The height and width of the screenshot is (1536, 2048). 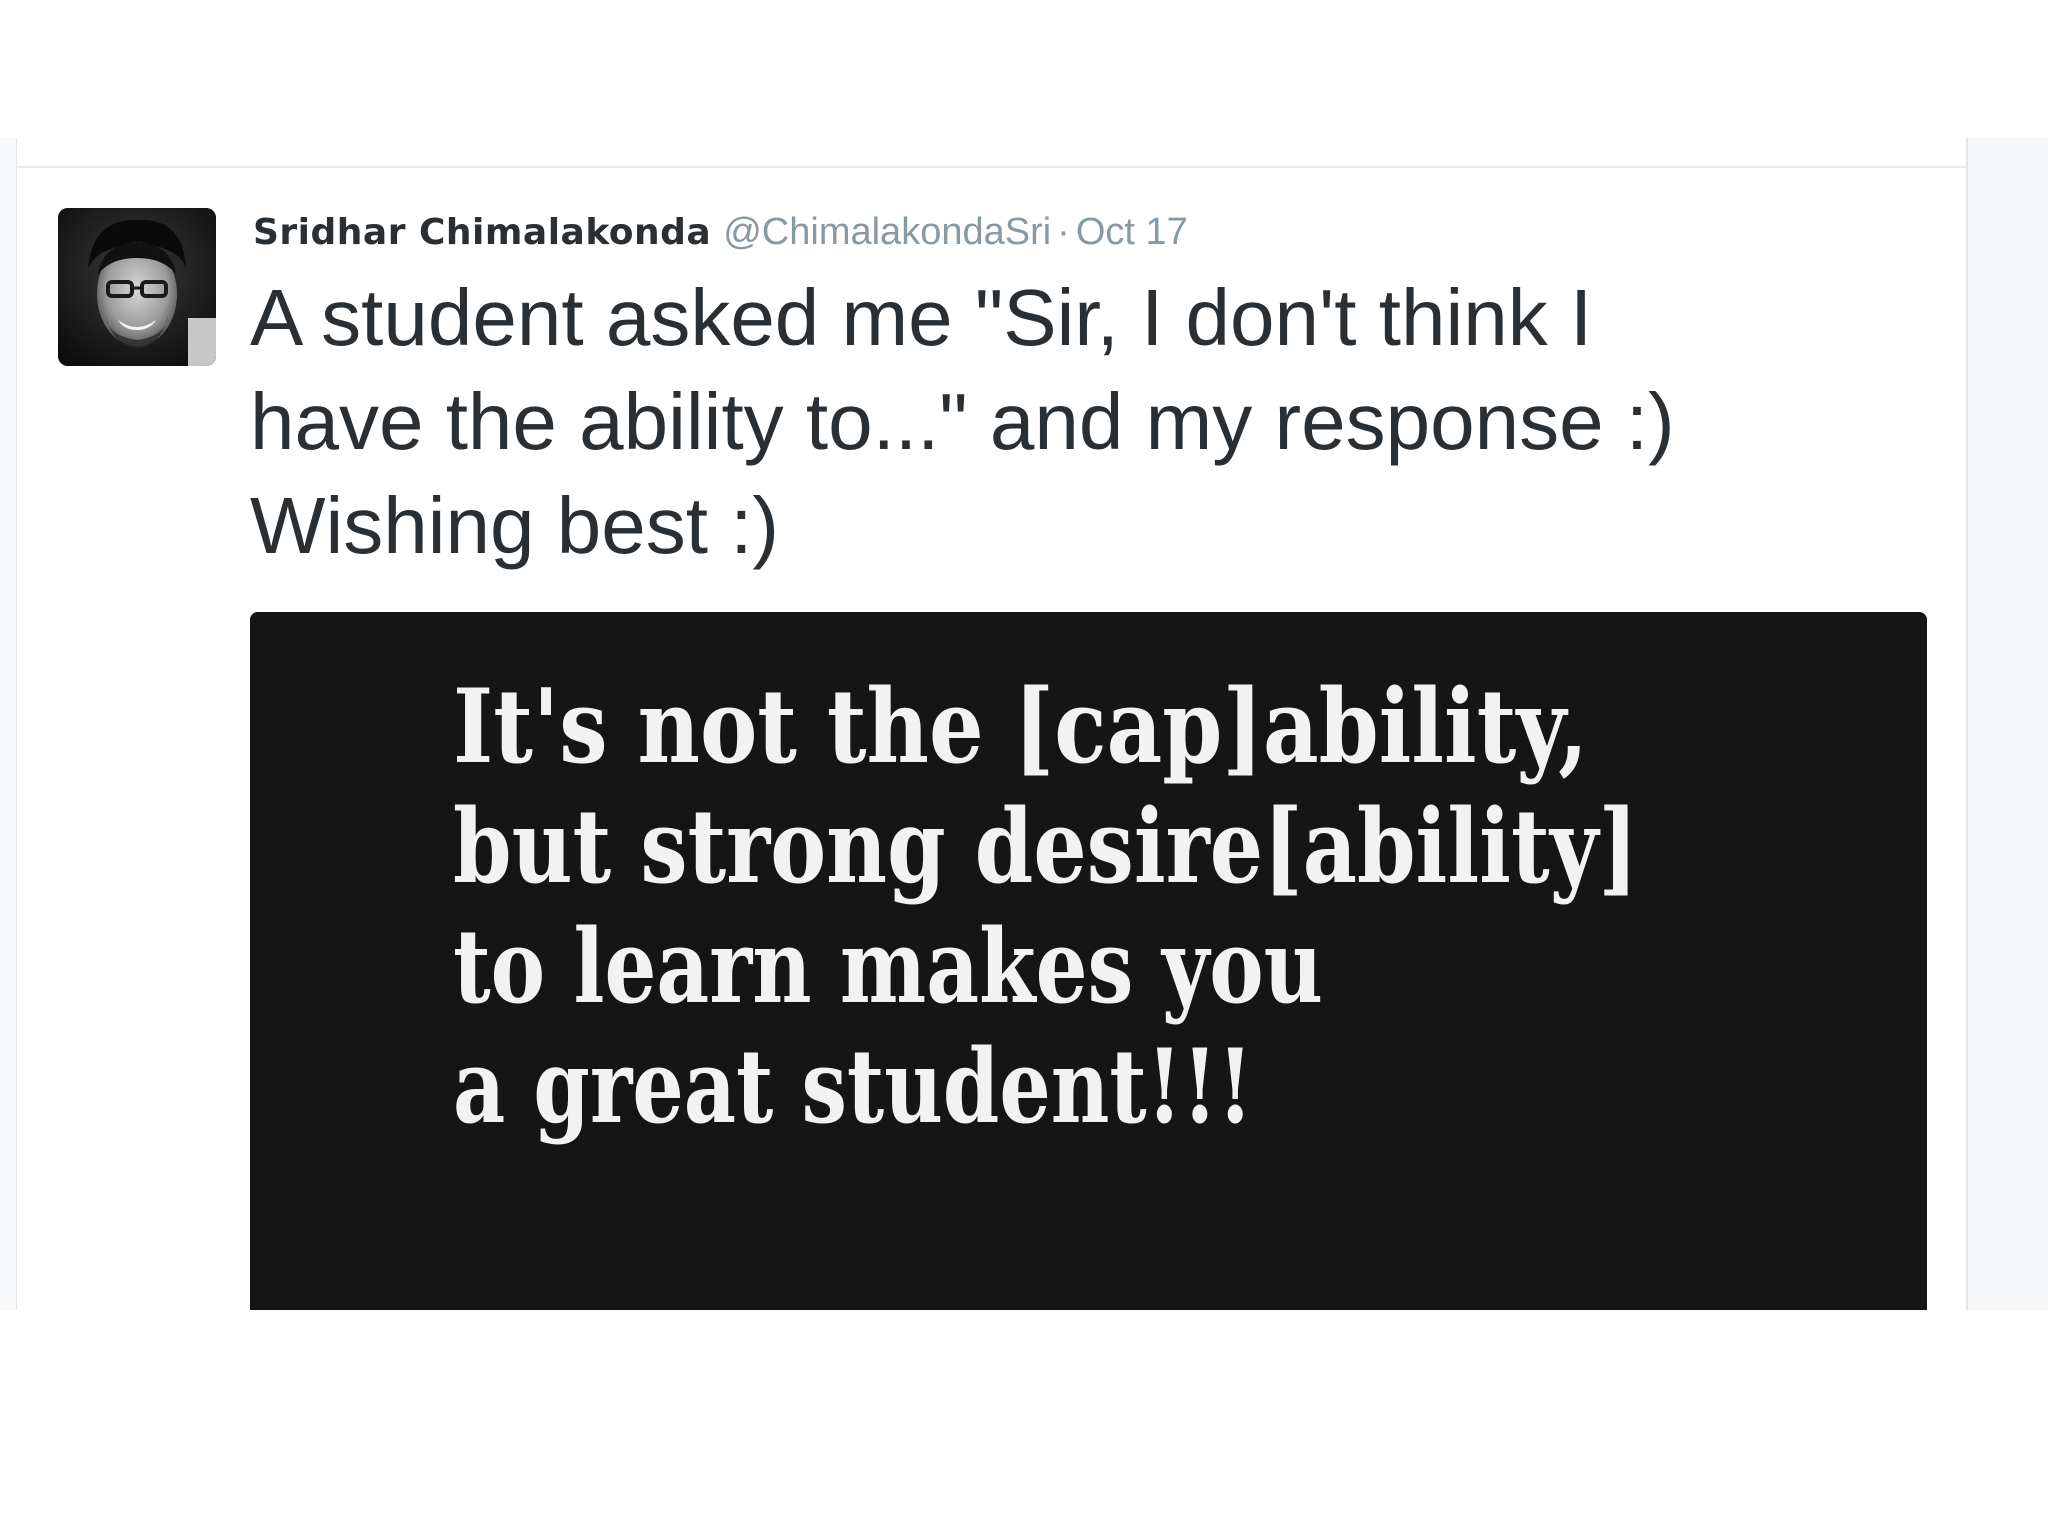 I want to click on avatar-photo-icon, so click(x=137, y=287).